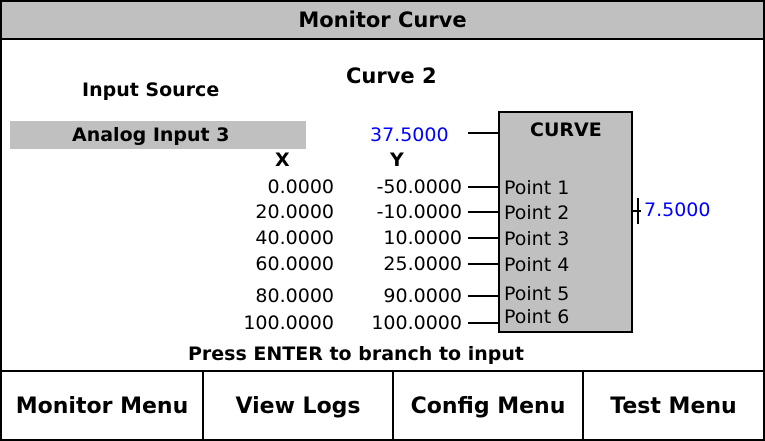  What do you see at coordinates (299, 406) in the screenshot?
I see `view-logs-button: View Logs` at bounding box center [299, 406].